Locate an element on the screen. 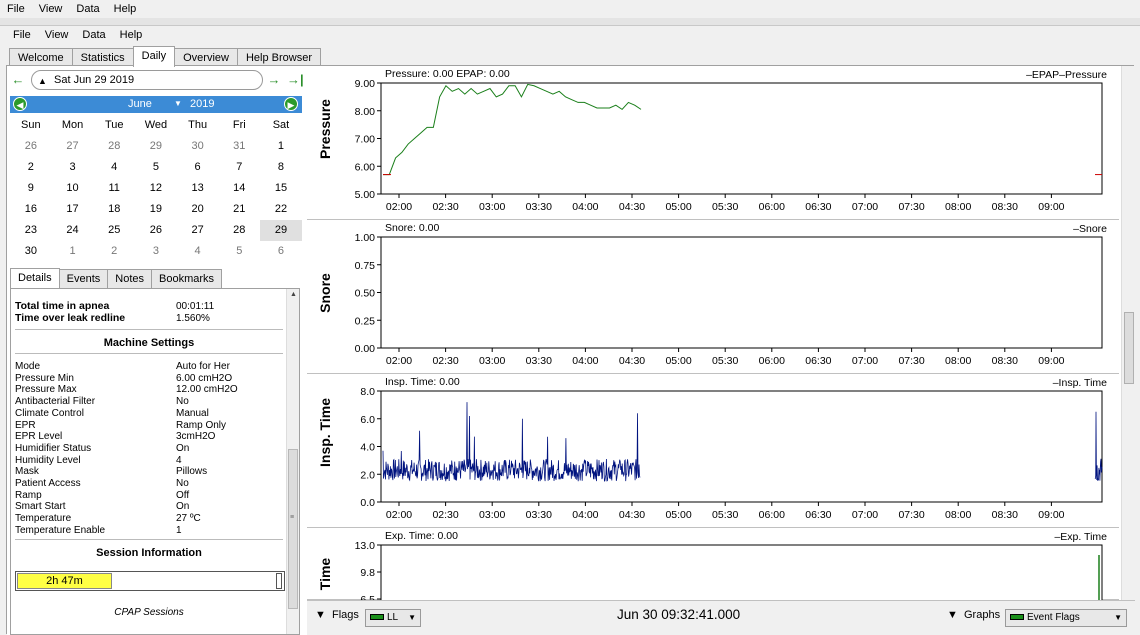 This screenshot has width=1140, height=635. calendar-week: 9 10 11 12 13 14 15 is located at coordinates (156, 188).